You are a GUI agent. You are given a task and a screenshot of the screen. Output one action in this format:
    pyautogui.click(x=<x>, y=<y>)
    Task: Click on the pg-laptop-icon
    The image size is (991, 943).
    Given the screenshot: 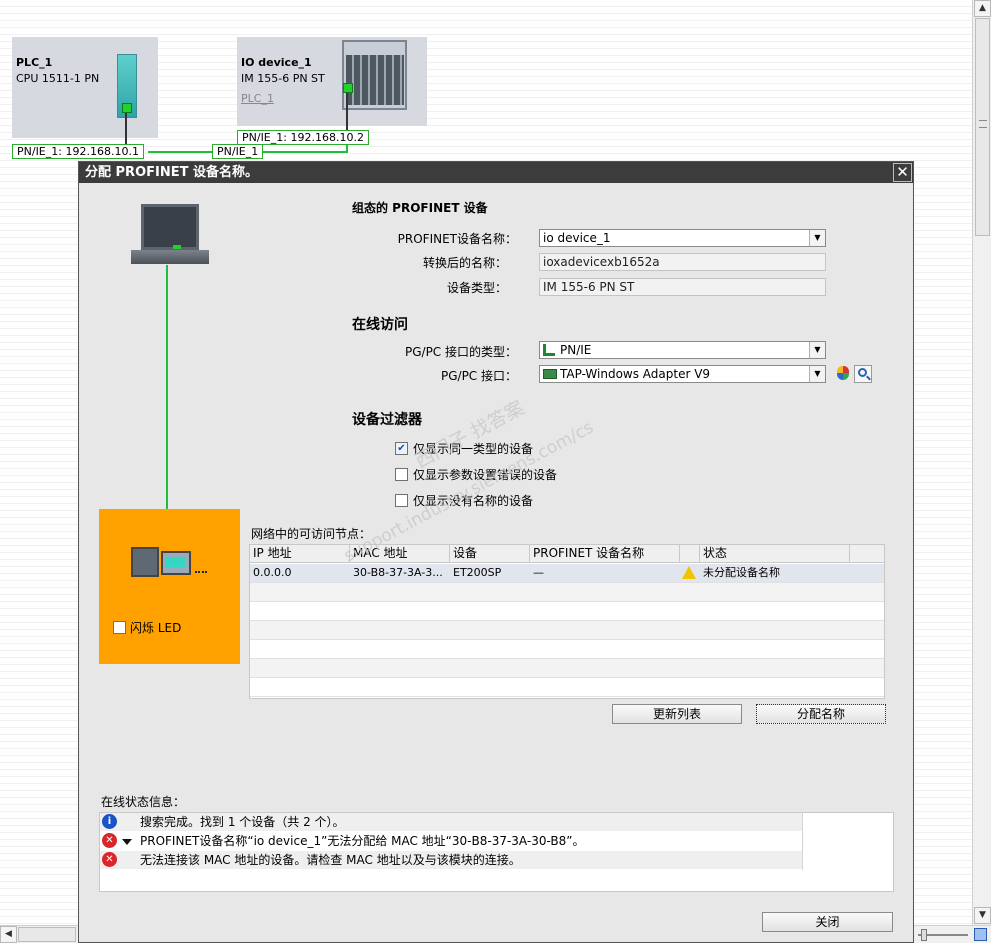 What is the action you would take?
    pyautogui.click(x=170, y=235)
    